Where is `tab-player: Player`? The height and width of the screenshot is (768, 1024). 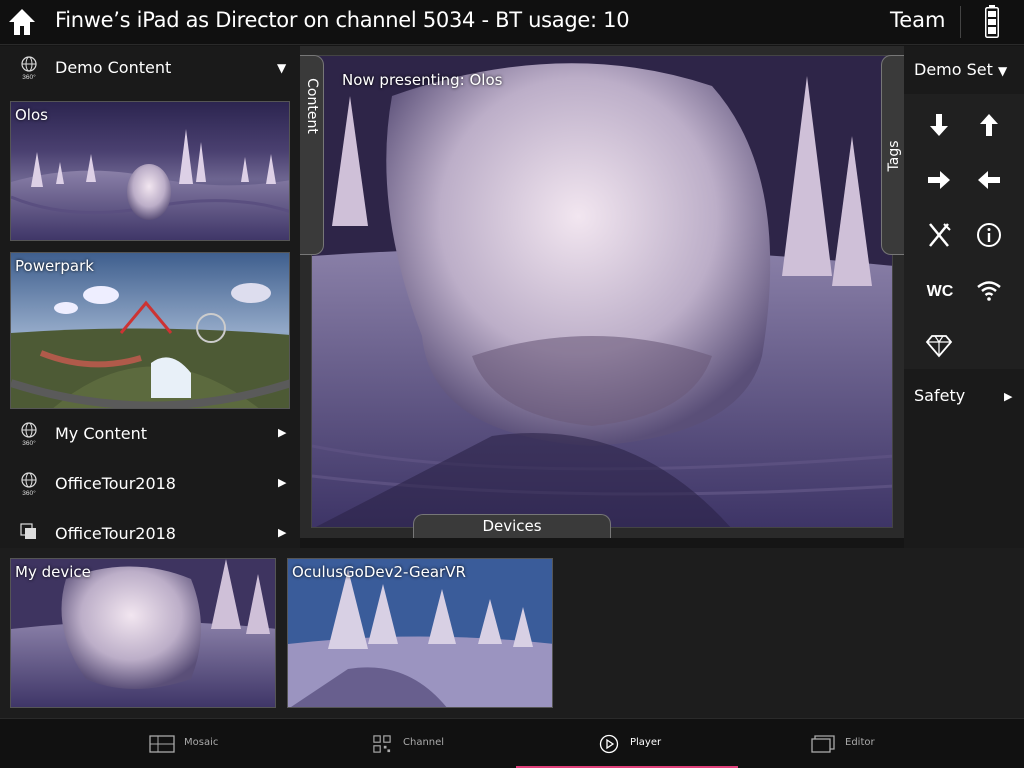 tab-player: Player is located at coordinates (640, 743).